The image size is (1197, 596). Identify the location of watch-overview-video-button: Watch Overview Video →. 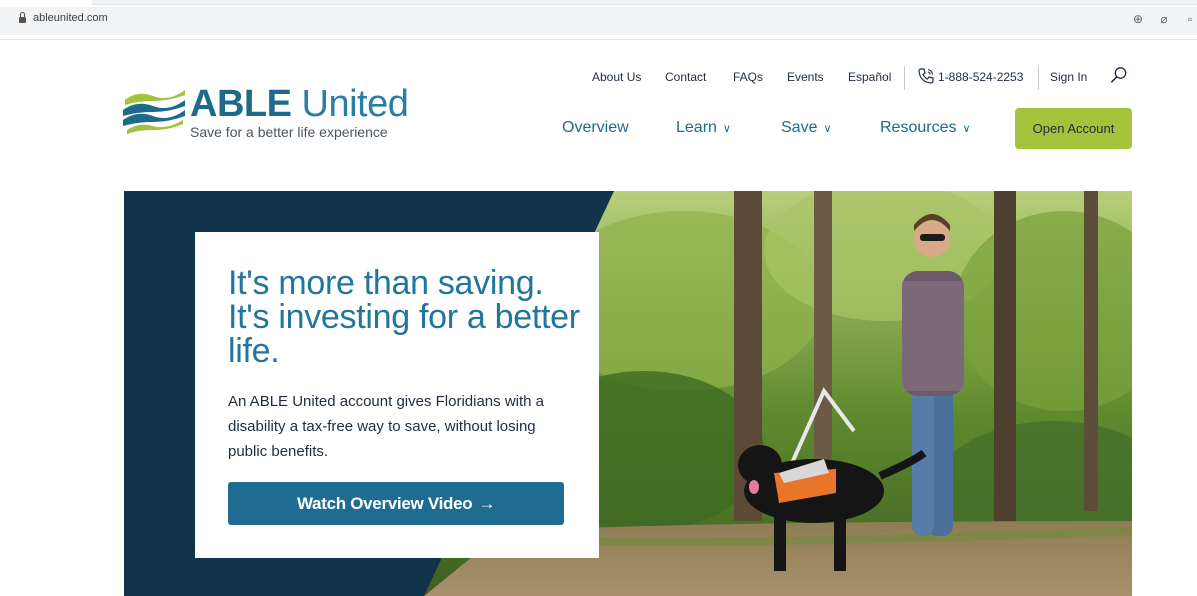
(396, 503).